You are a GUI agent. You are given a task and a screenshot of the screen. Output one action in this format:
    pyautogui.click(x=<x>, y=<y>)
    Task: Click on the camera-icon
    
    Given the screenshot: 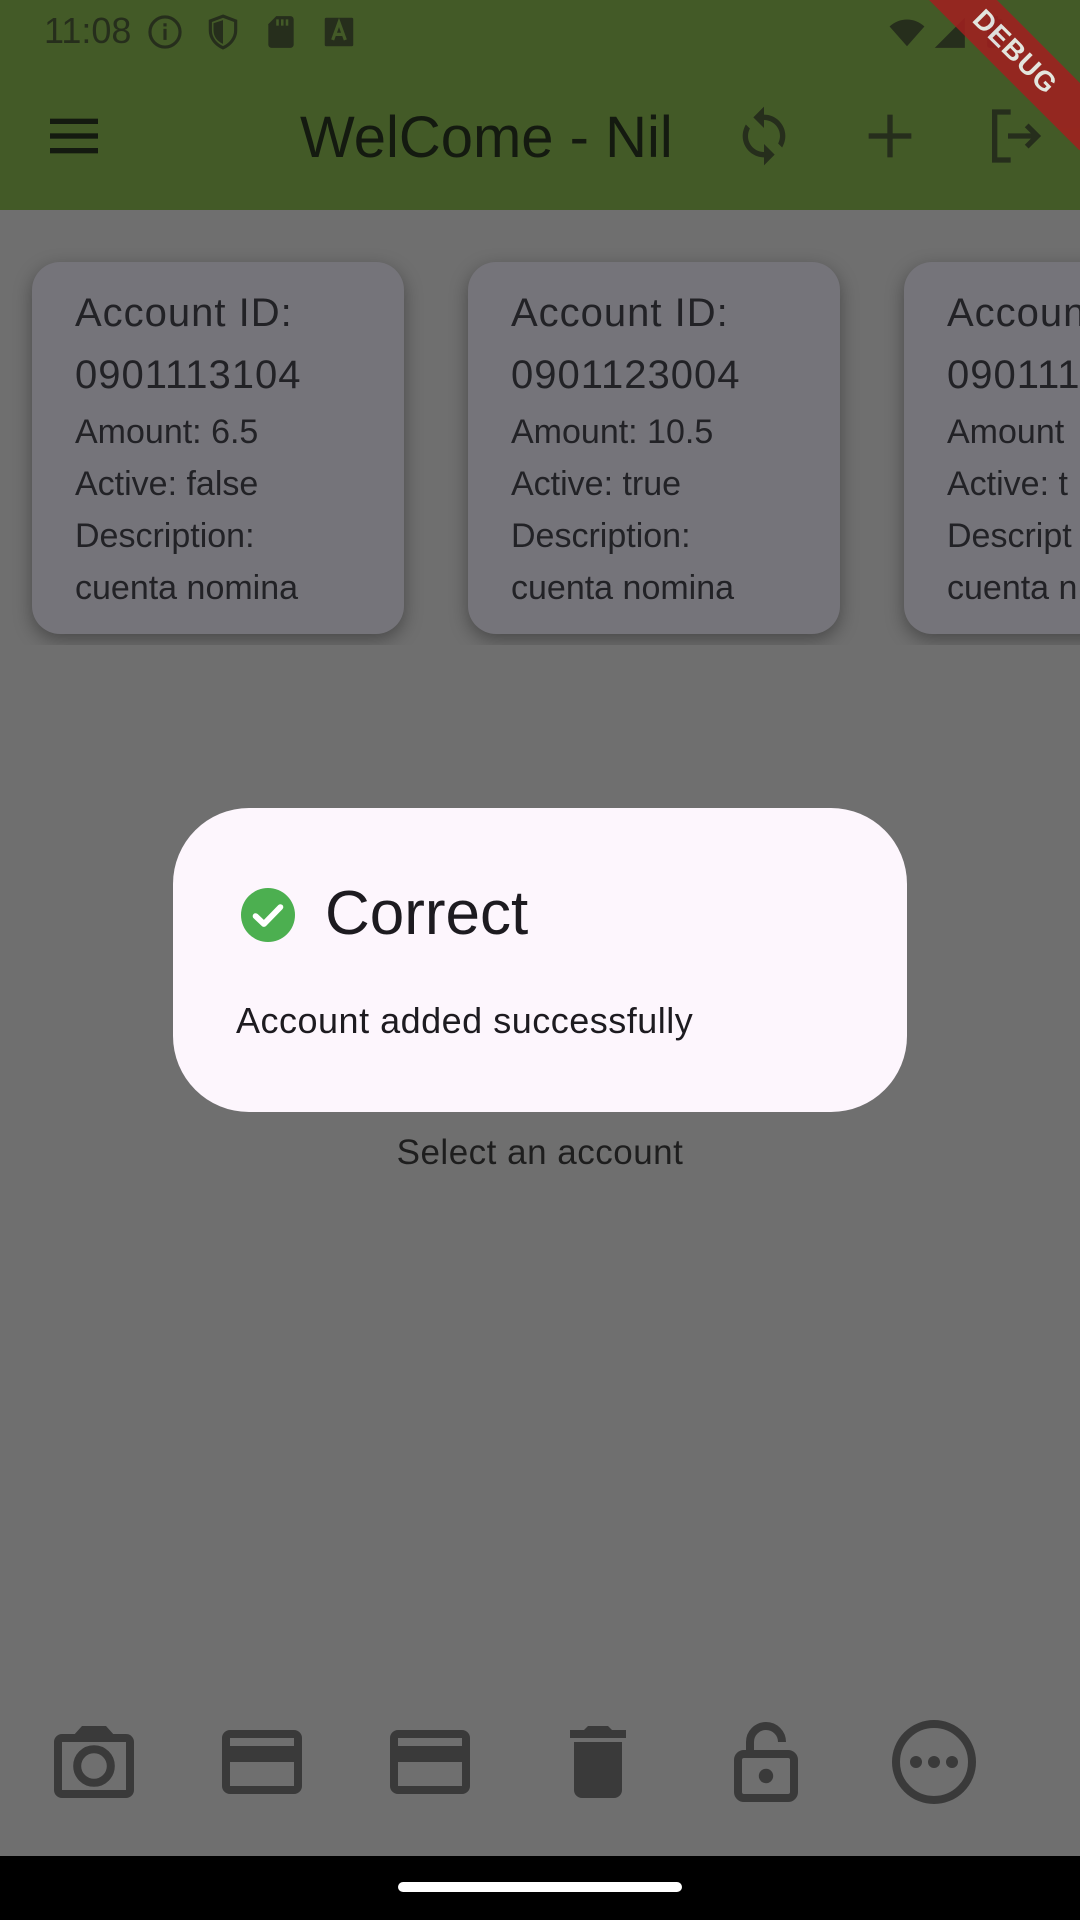 What is the action you would take?
    pyautogui.click(x=94, y=1762)
    